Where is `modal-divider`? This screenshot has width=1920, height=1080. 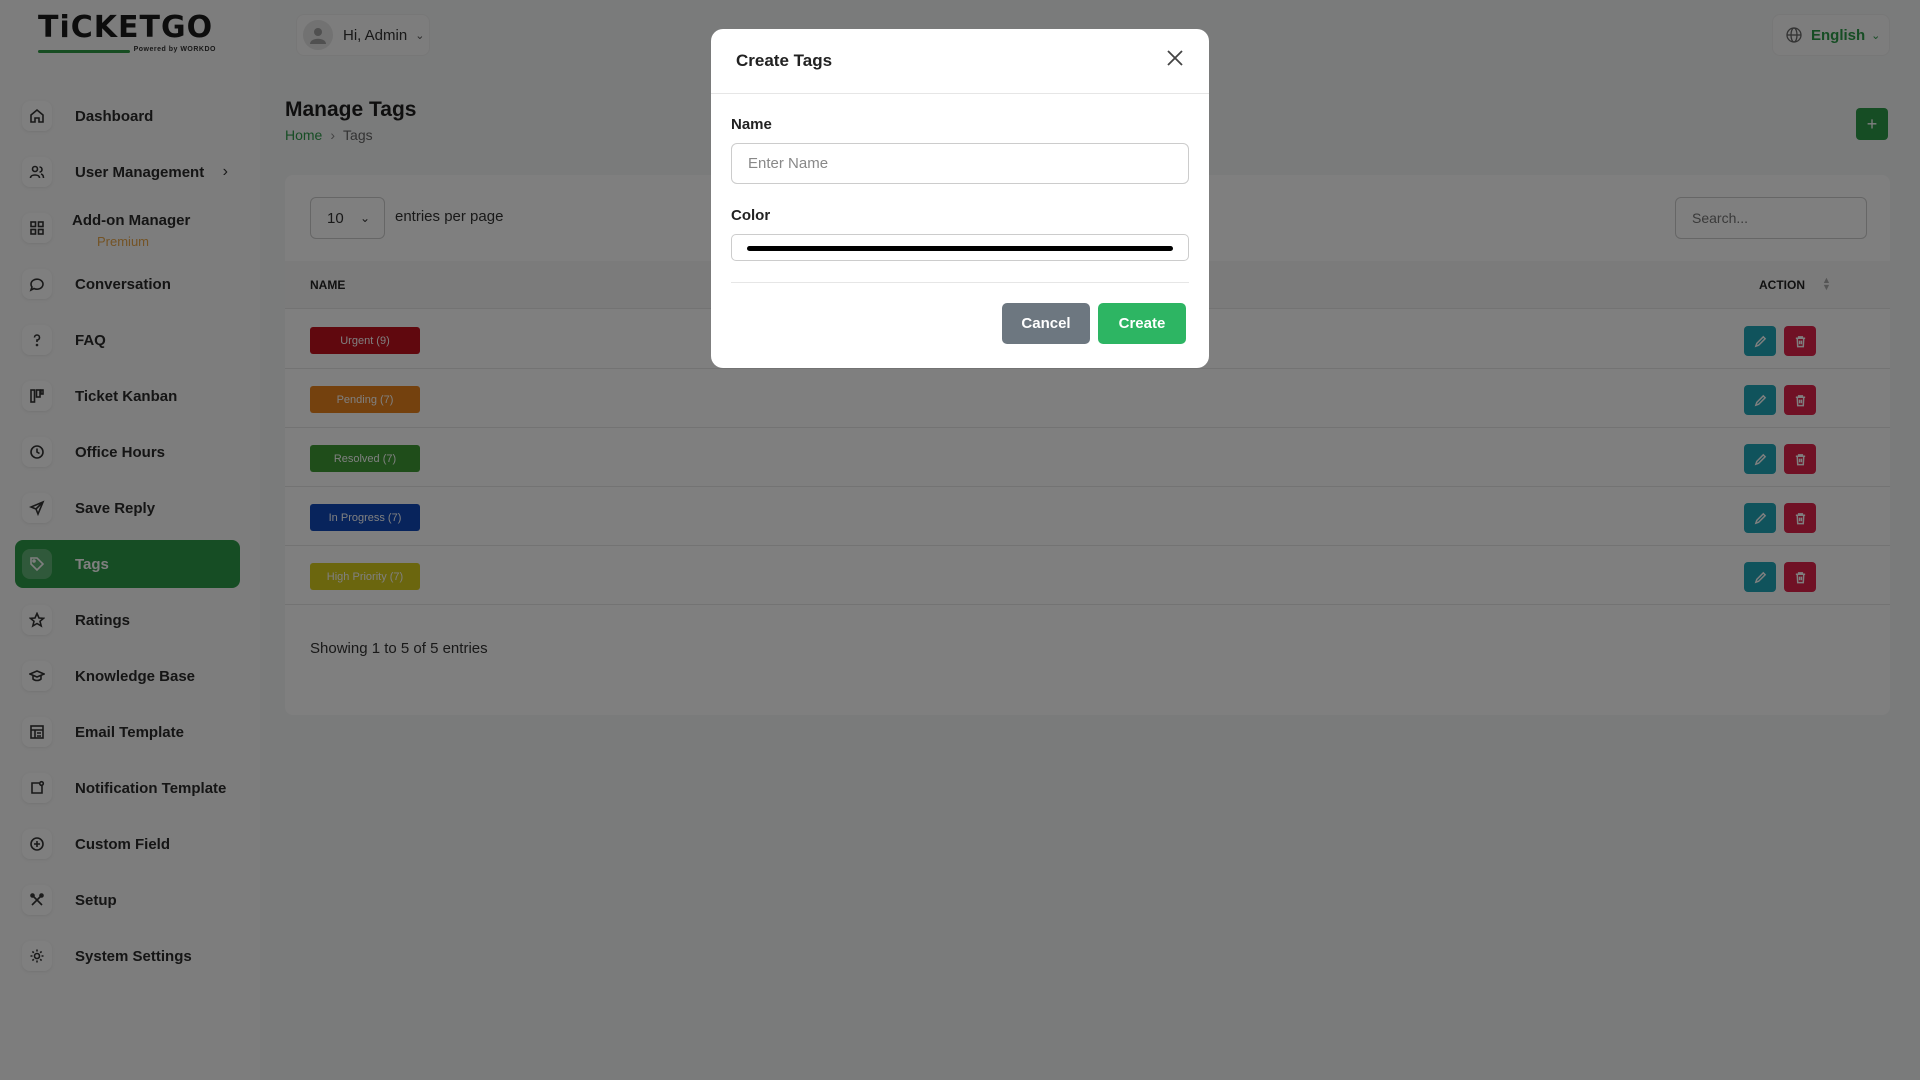 modal-divider is located at coordinates (960, 282).